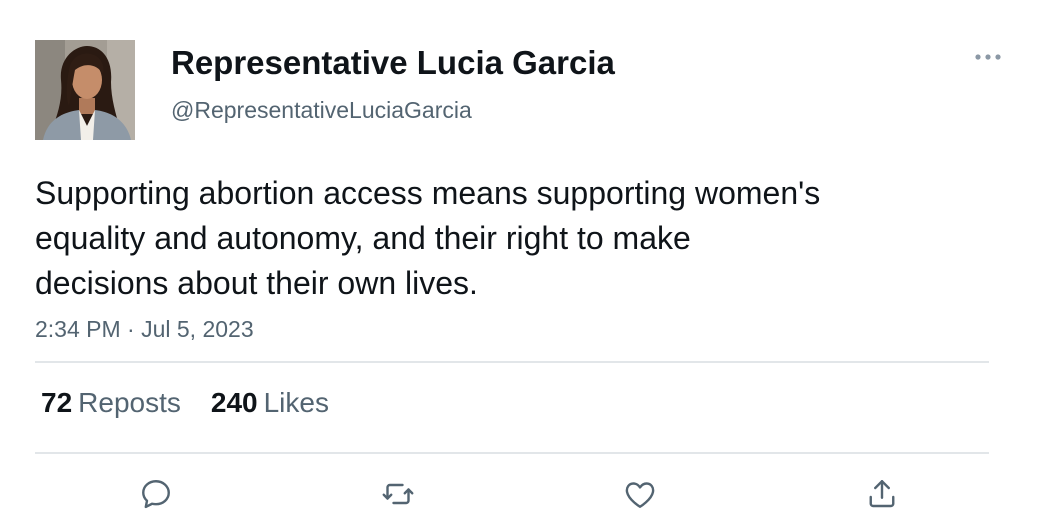 The image size is (1050, 525). I want to click on reposts-count: 72, so click(57, 402).